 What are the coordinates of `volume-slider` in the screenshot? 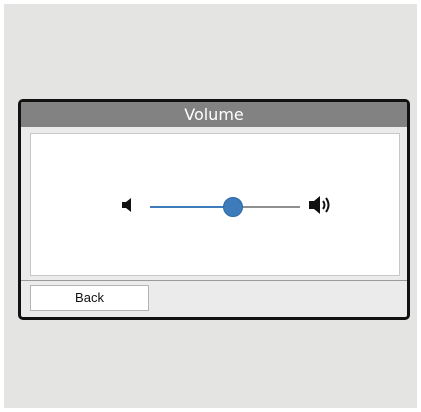 It's located at (225, 207).